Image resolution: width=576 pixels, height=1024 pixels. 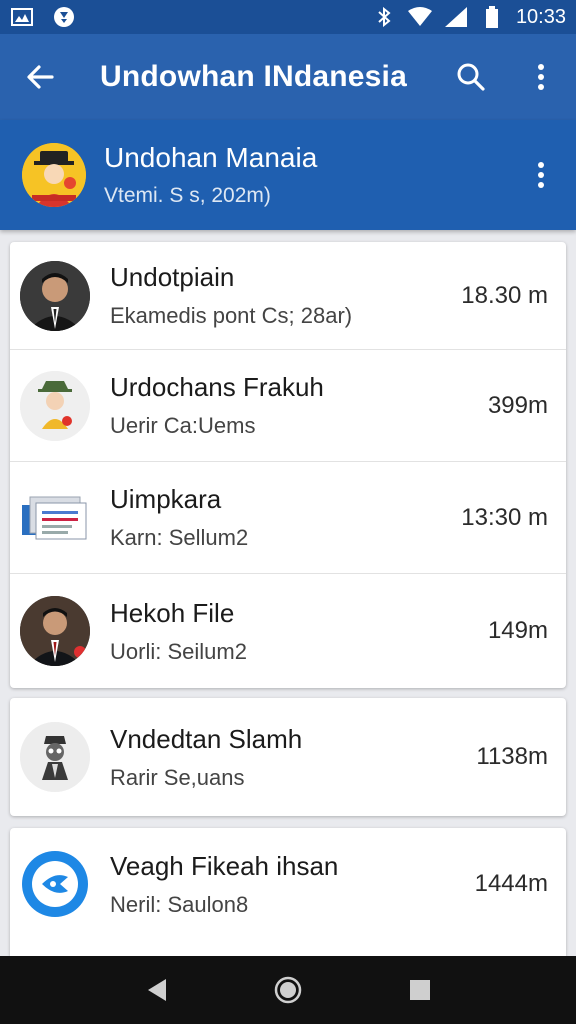 I want to click on item-time: 399m, so click(x=517, y=405).